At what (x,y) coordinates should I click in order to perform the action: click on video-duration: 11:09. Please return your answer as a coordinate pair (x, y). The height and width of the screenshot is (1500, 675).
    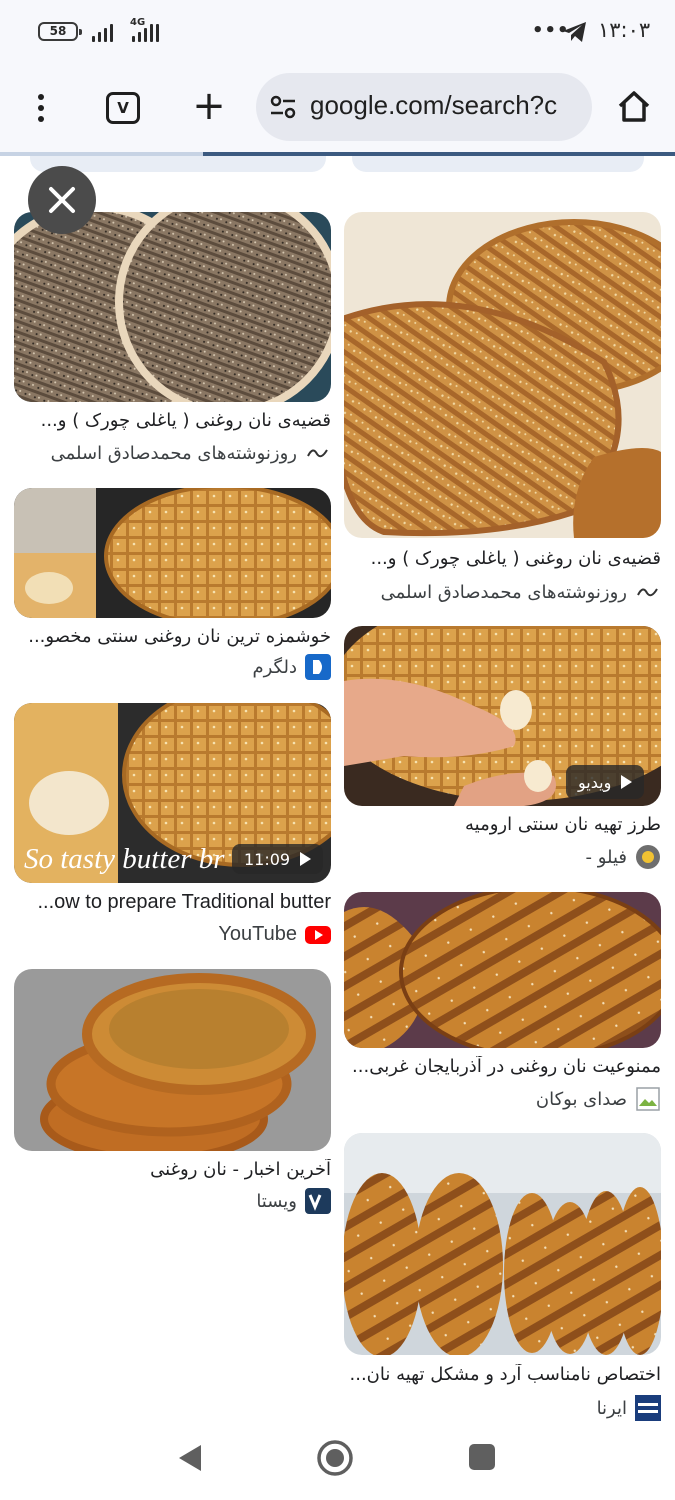
    Looking at the image, I should click on (267, 859).